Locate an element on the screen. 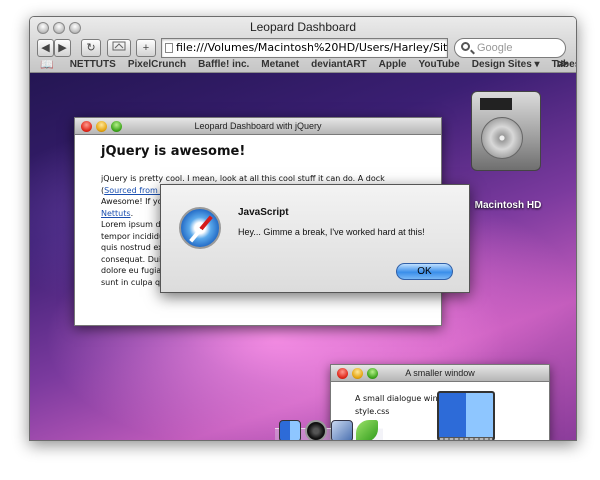  paragraph-text: . is located at coordinates (132, 213).